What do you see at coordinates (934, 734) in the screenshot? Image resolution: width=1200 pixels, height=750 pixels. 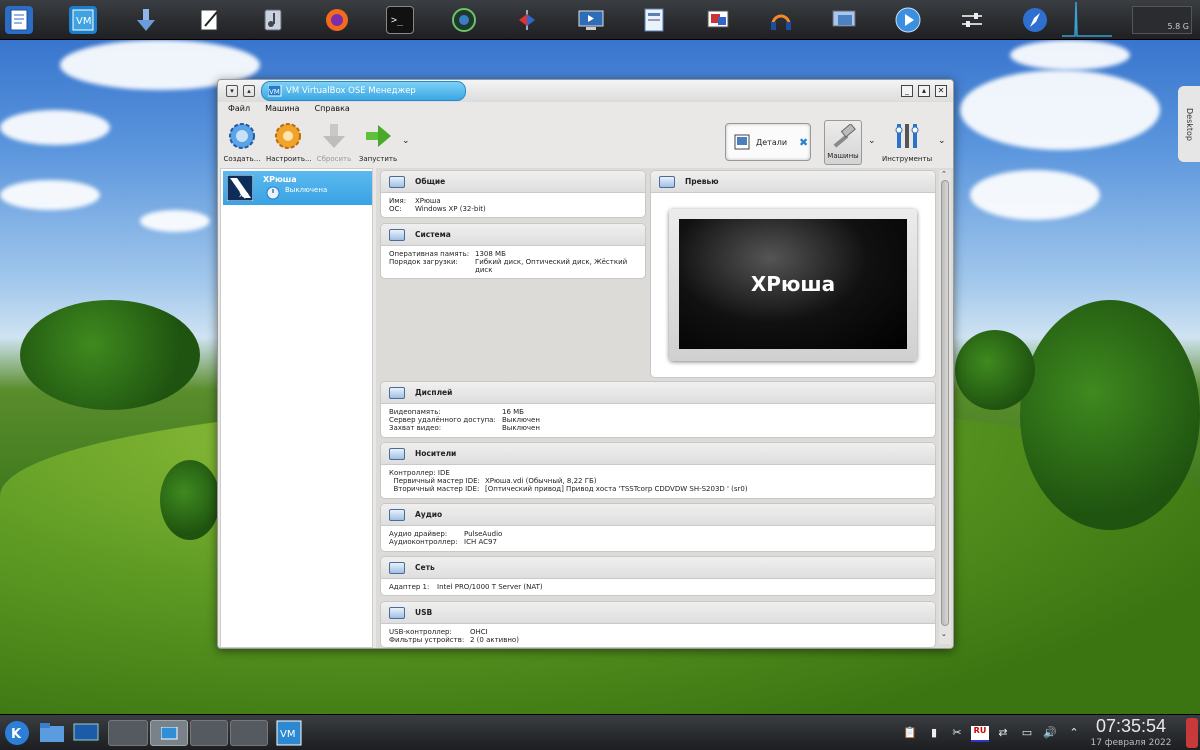 I see `signal-icon: ▮` at bounding box center [934, 734].